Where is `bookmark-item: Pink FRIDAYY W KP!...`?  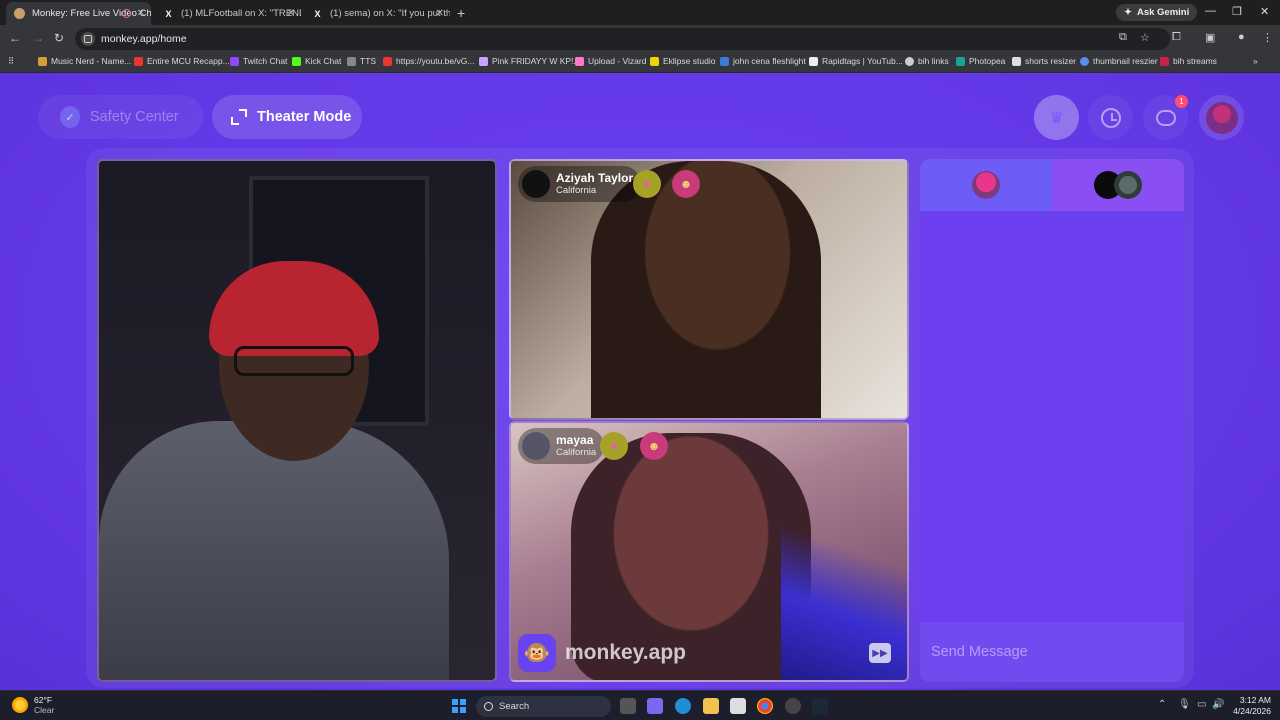
bookmark-item: Pink FRIDAYY W KP!... is located at coordinates (529, 61).